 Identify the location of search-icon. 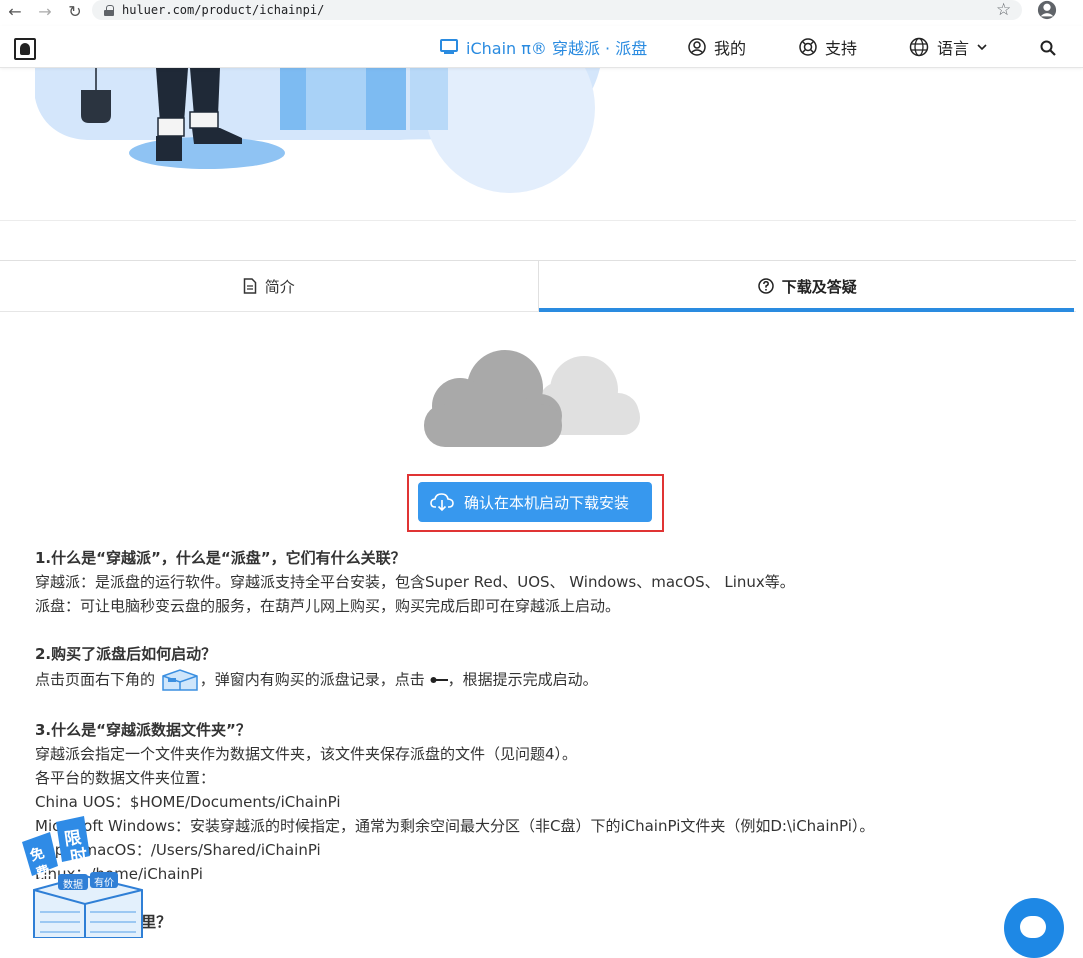
(1048, 48).